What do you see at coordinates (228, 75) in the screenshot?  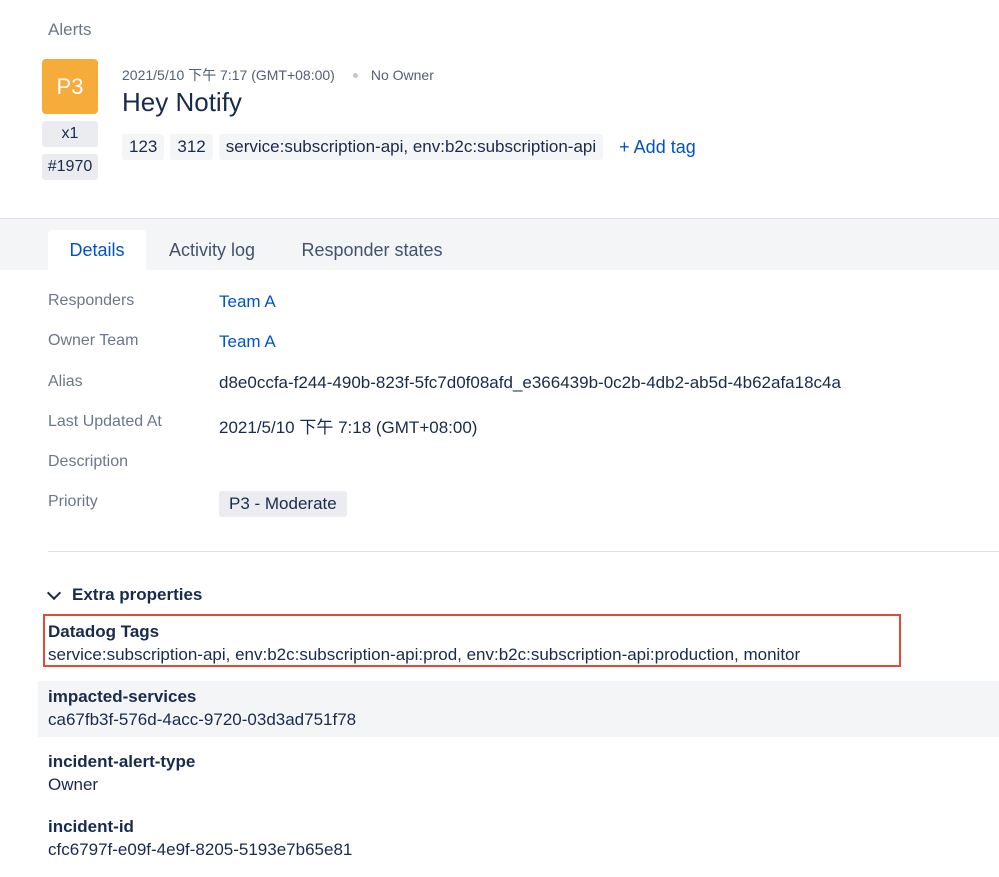 I see `created-at: 2021/5/10 下午 7:17 (GMT+08:00)` at bounding box center [228, 75].